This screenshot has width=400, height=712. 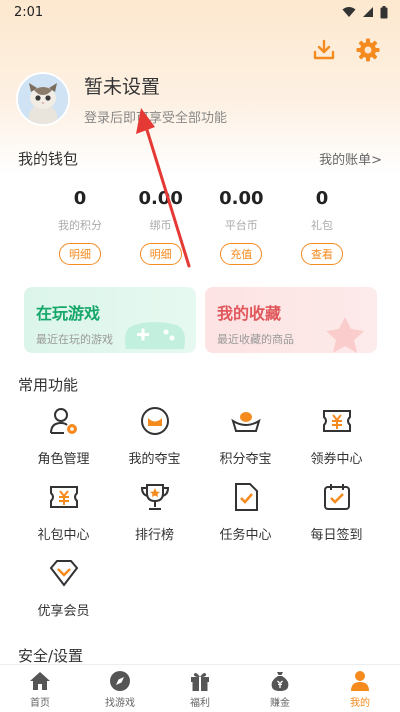 I want to click on func-label: 角色管理, so click(x=63, y=459).